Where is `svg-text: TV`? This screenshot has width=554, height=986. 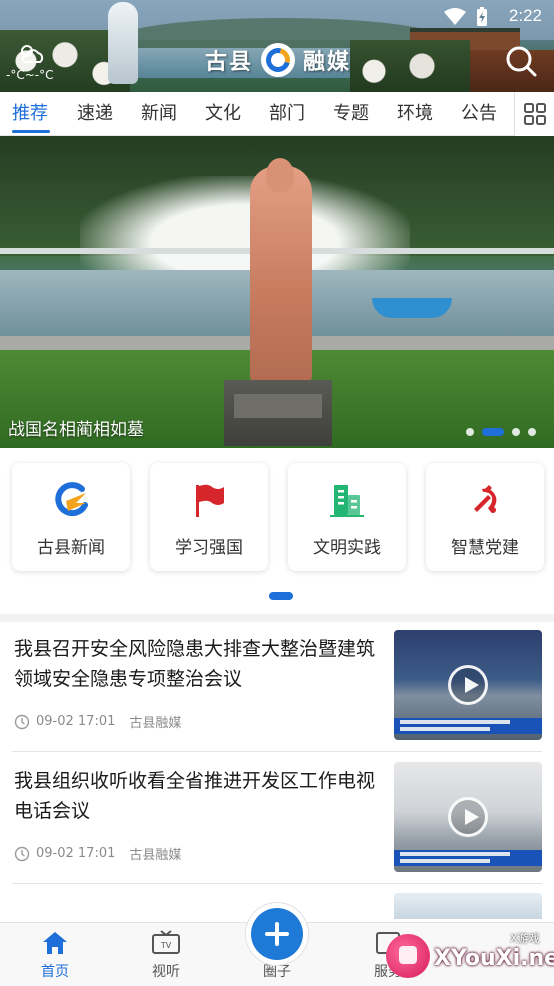 svg-text: TV is located at coordinates (166, 945).